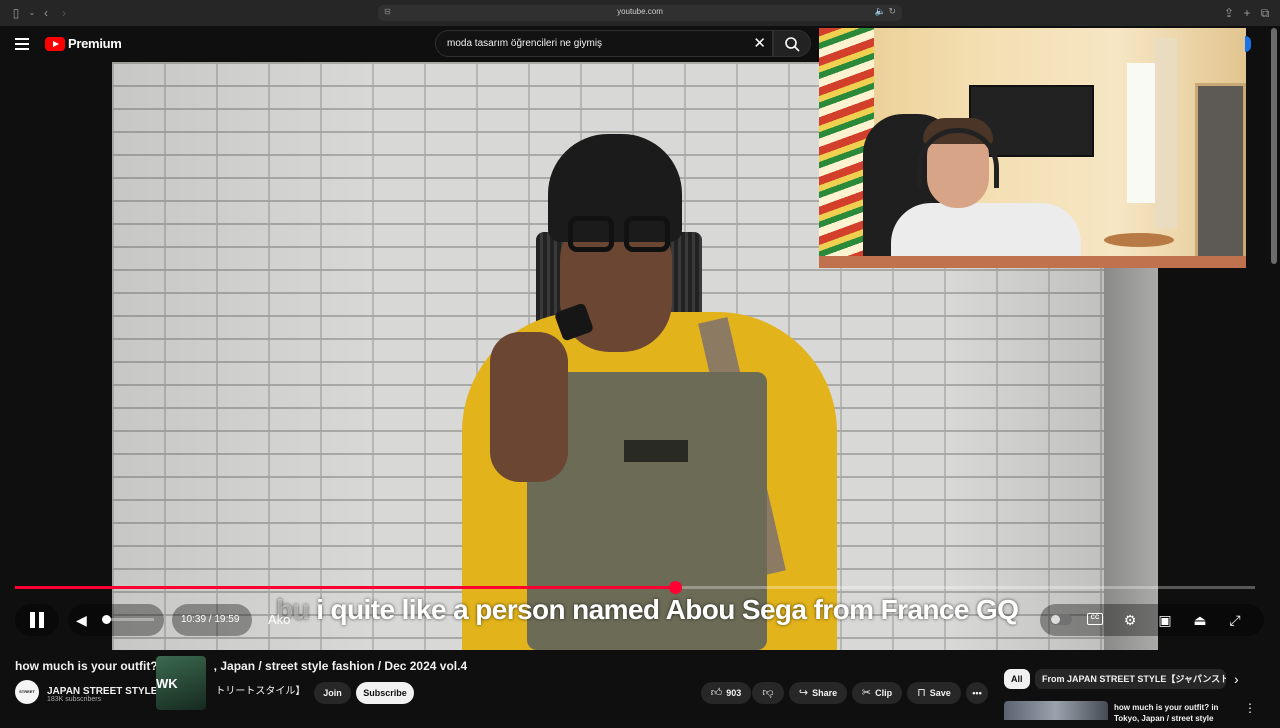 Image resolution: width=1280 pixels, height=728 pixels. I want to click on thumbnail-text: WK, so click(167, 683).